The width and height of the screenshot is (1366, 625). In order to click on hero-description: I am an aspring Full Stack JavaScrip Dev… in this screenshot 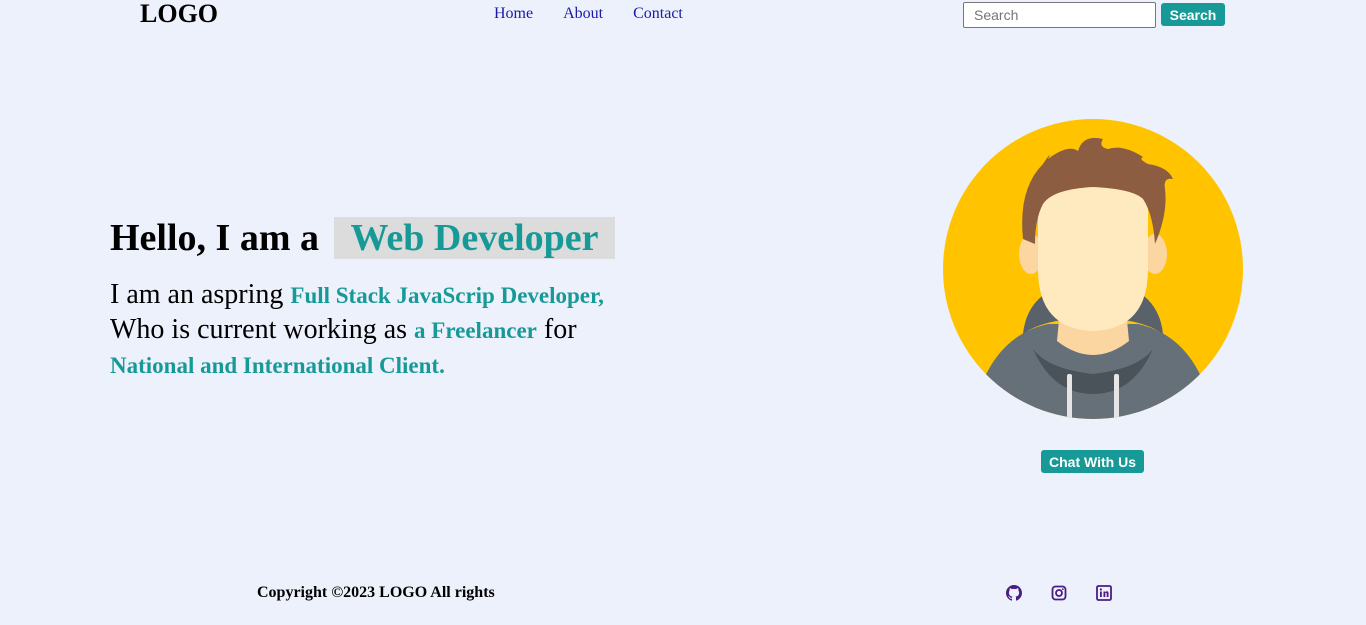, I will do `click(410, 330)`.